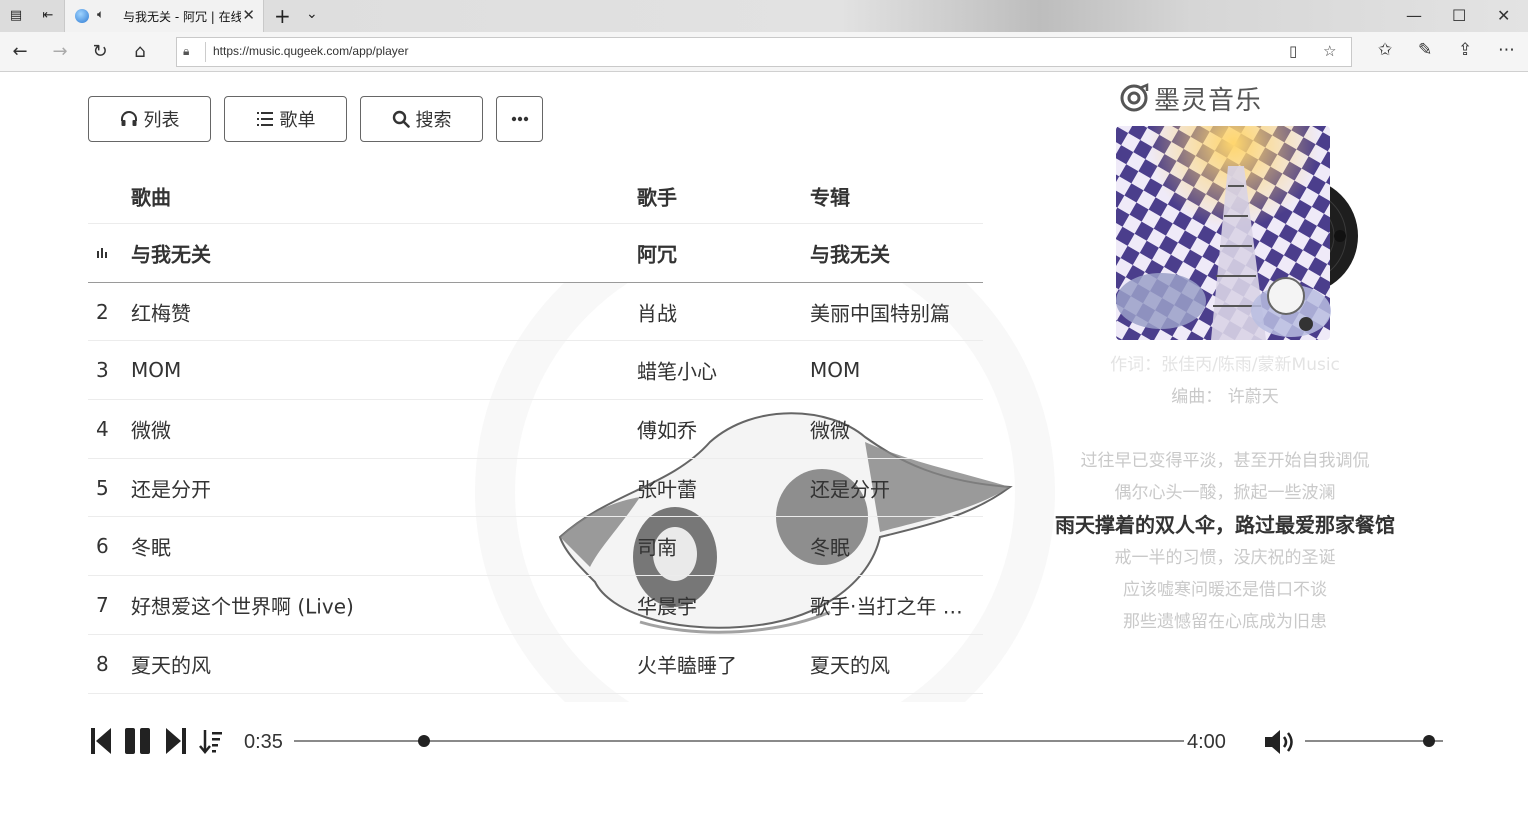 Image resolution: width=1528 pixels, height=822 pixels. What do you see at coordinates (138, 741) in the screenshot?
I see `pause-icon` at bounding box center [138, 741].